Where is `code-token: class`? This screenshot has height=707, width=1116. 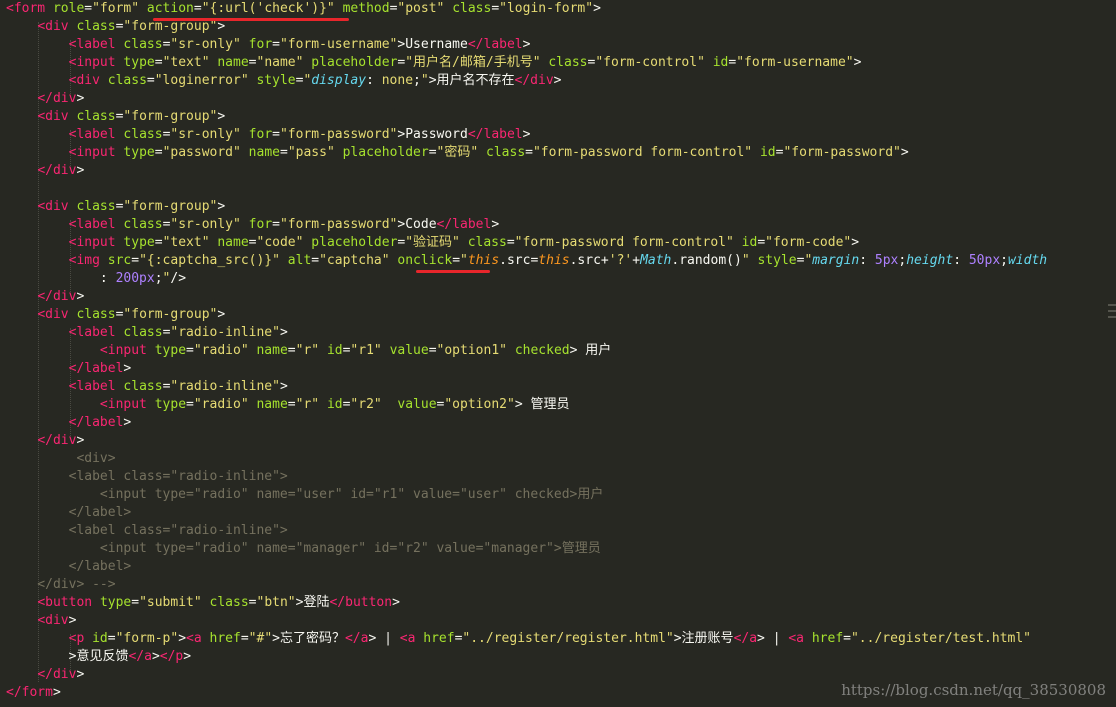
code-token: class is located at coordinates (96, 116).